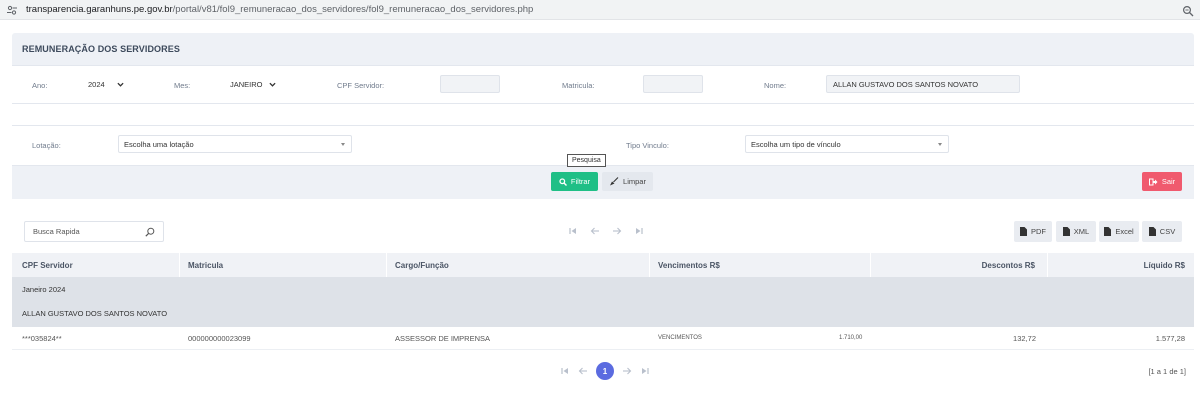 This screenshot has width=1200, height=394. What do you see at coordinates (775, 85) in the screenshot?
I see `nome-label: Nome:` at bounding box center [775, 85].